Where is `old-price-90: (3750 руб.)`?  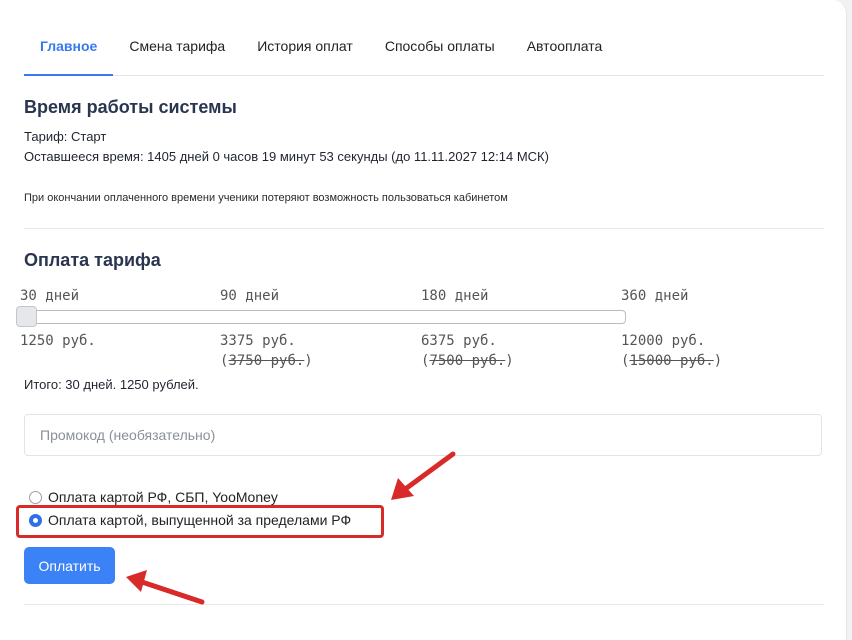 old-price-90: (3750 руб.) is located at coordinates (266, 361).